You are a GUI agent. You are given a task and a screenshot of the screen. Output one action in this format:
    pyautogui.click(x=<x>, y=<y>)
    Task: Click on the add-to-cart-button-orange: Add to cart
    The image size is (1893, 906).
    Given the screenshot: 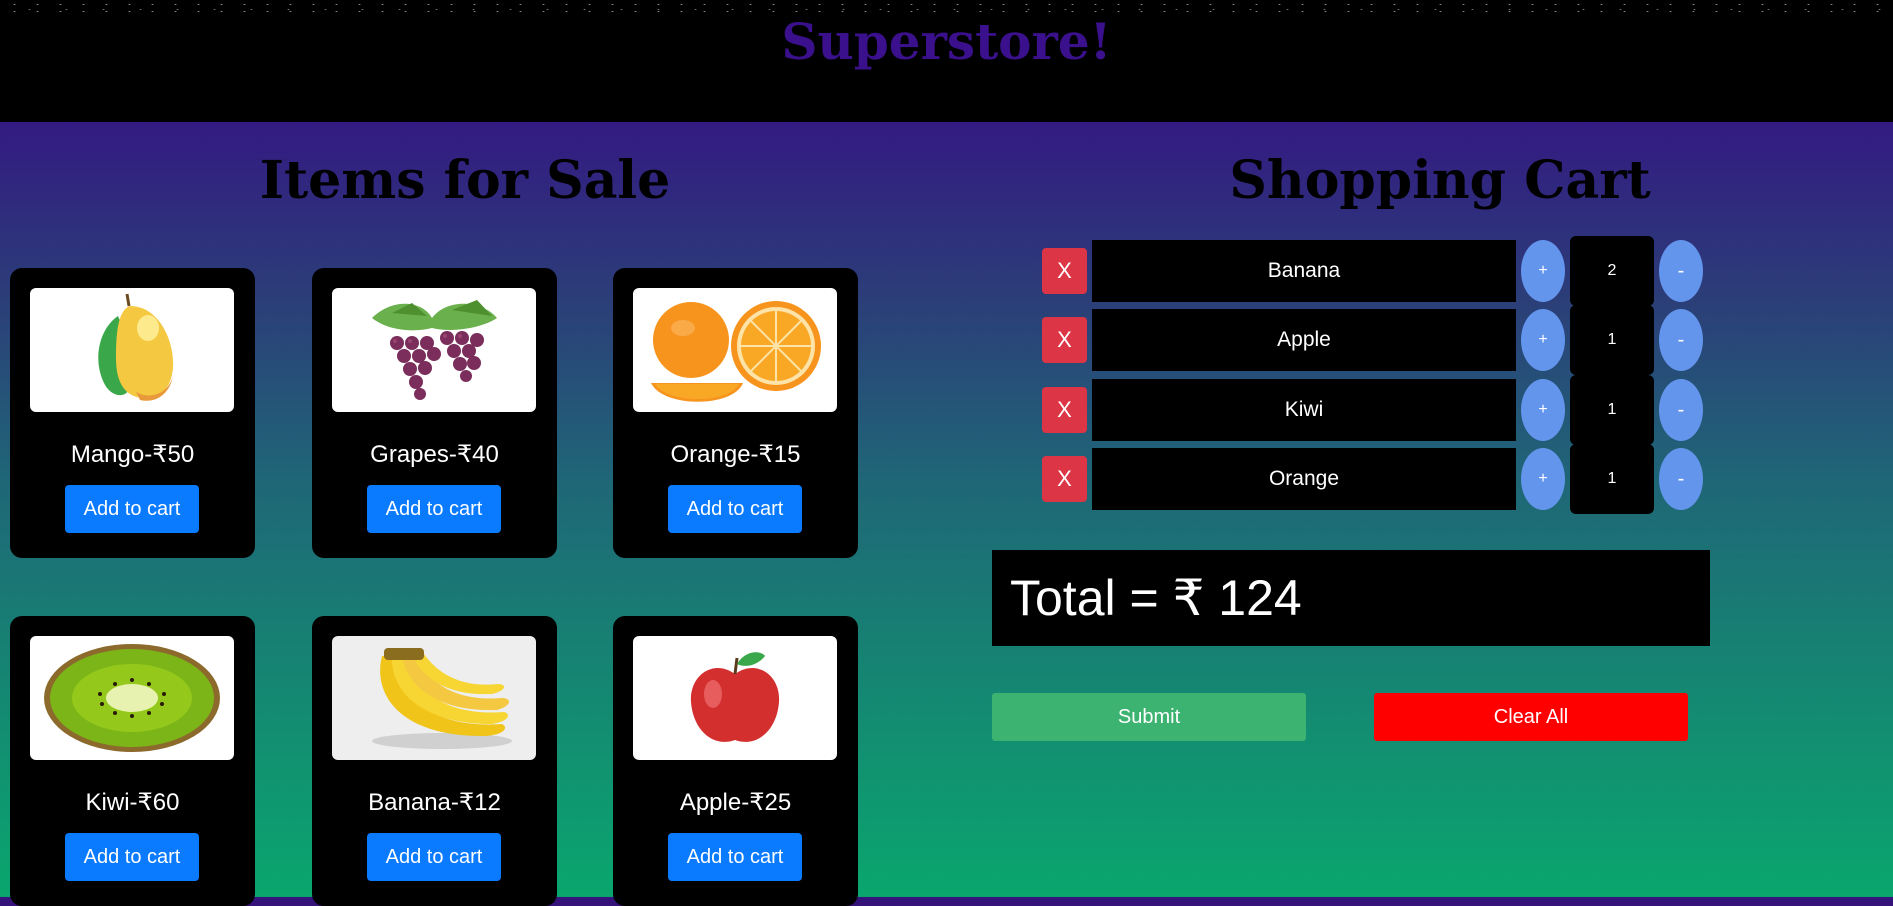 What is the action you would take?
    pyautogui.click(x=735, y=509)
    